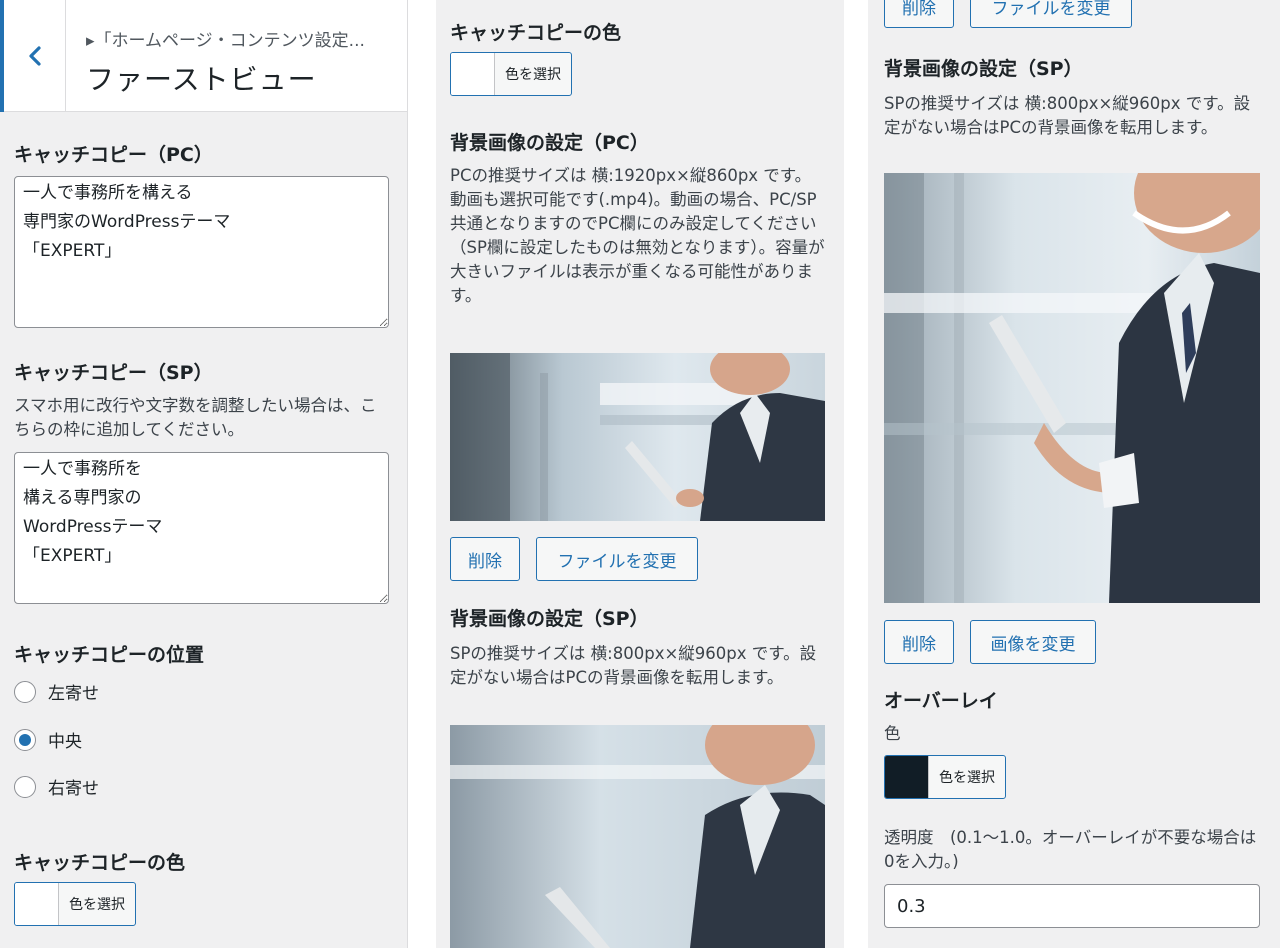  I want to click on opacity-label: 透明度 (0.1〜1.0。オーバーレイが不要な場合は0を入力。), so click(1070, 849).